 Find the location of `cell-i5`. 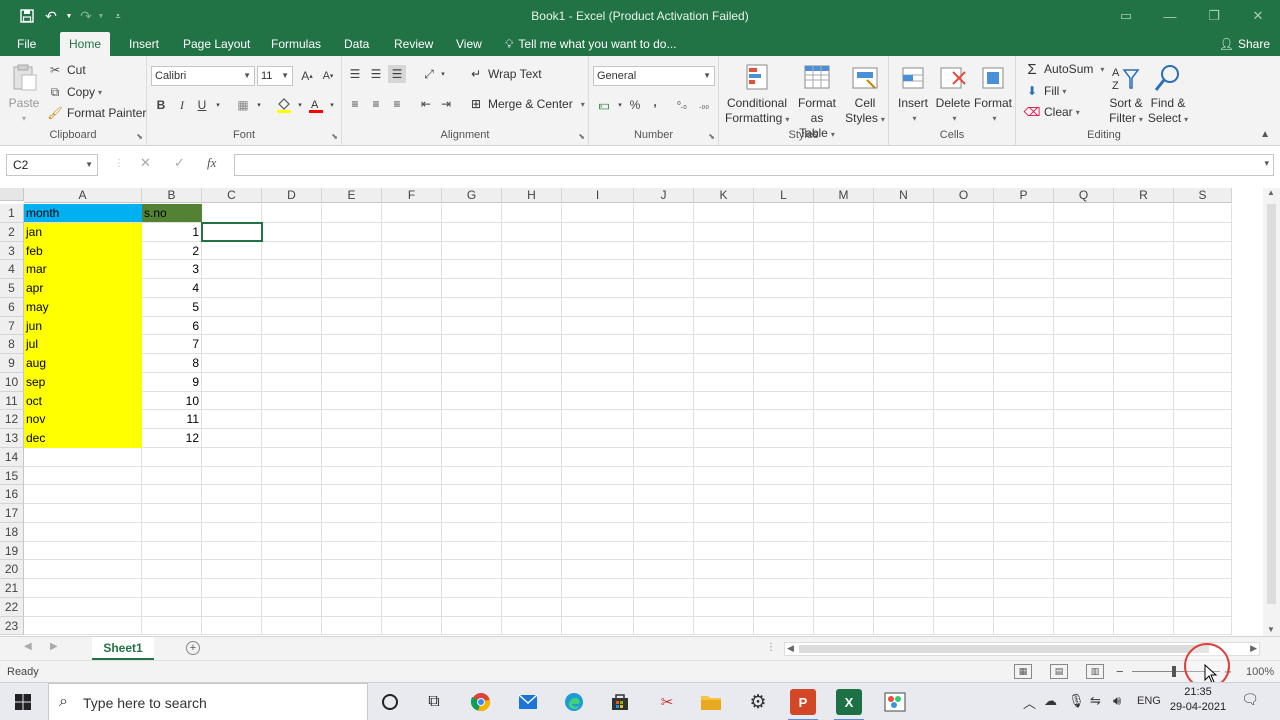

cell-i5 is located at coordinates (598, 288).